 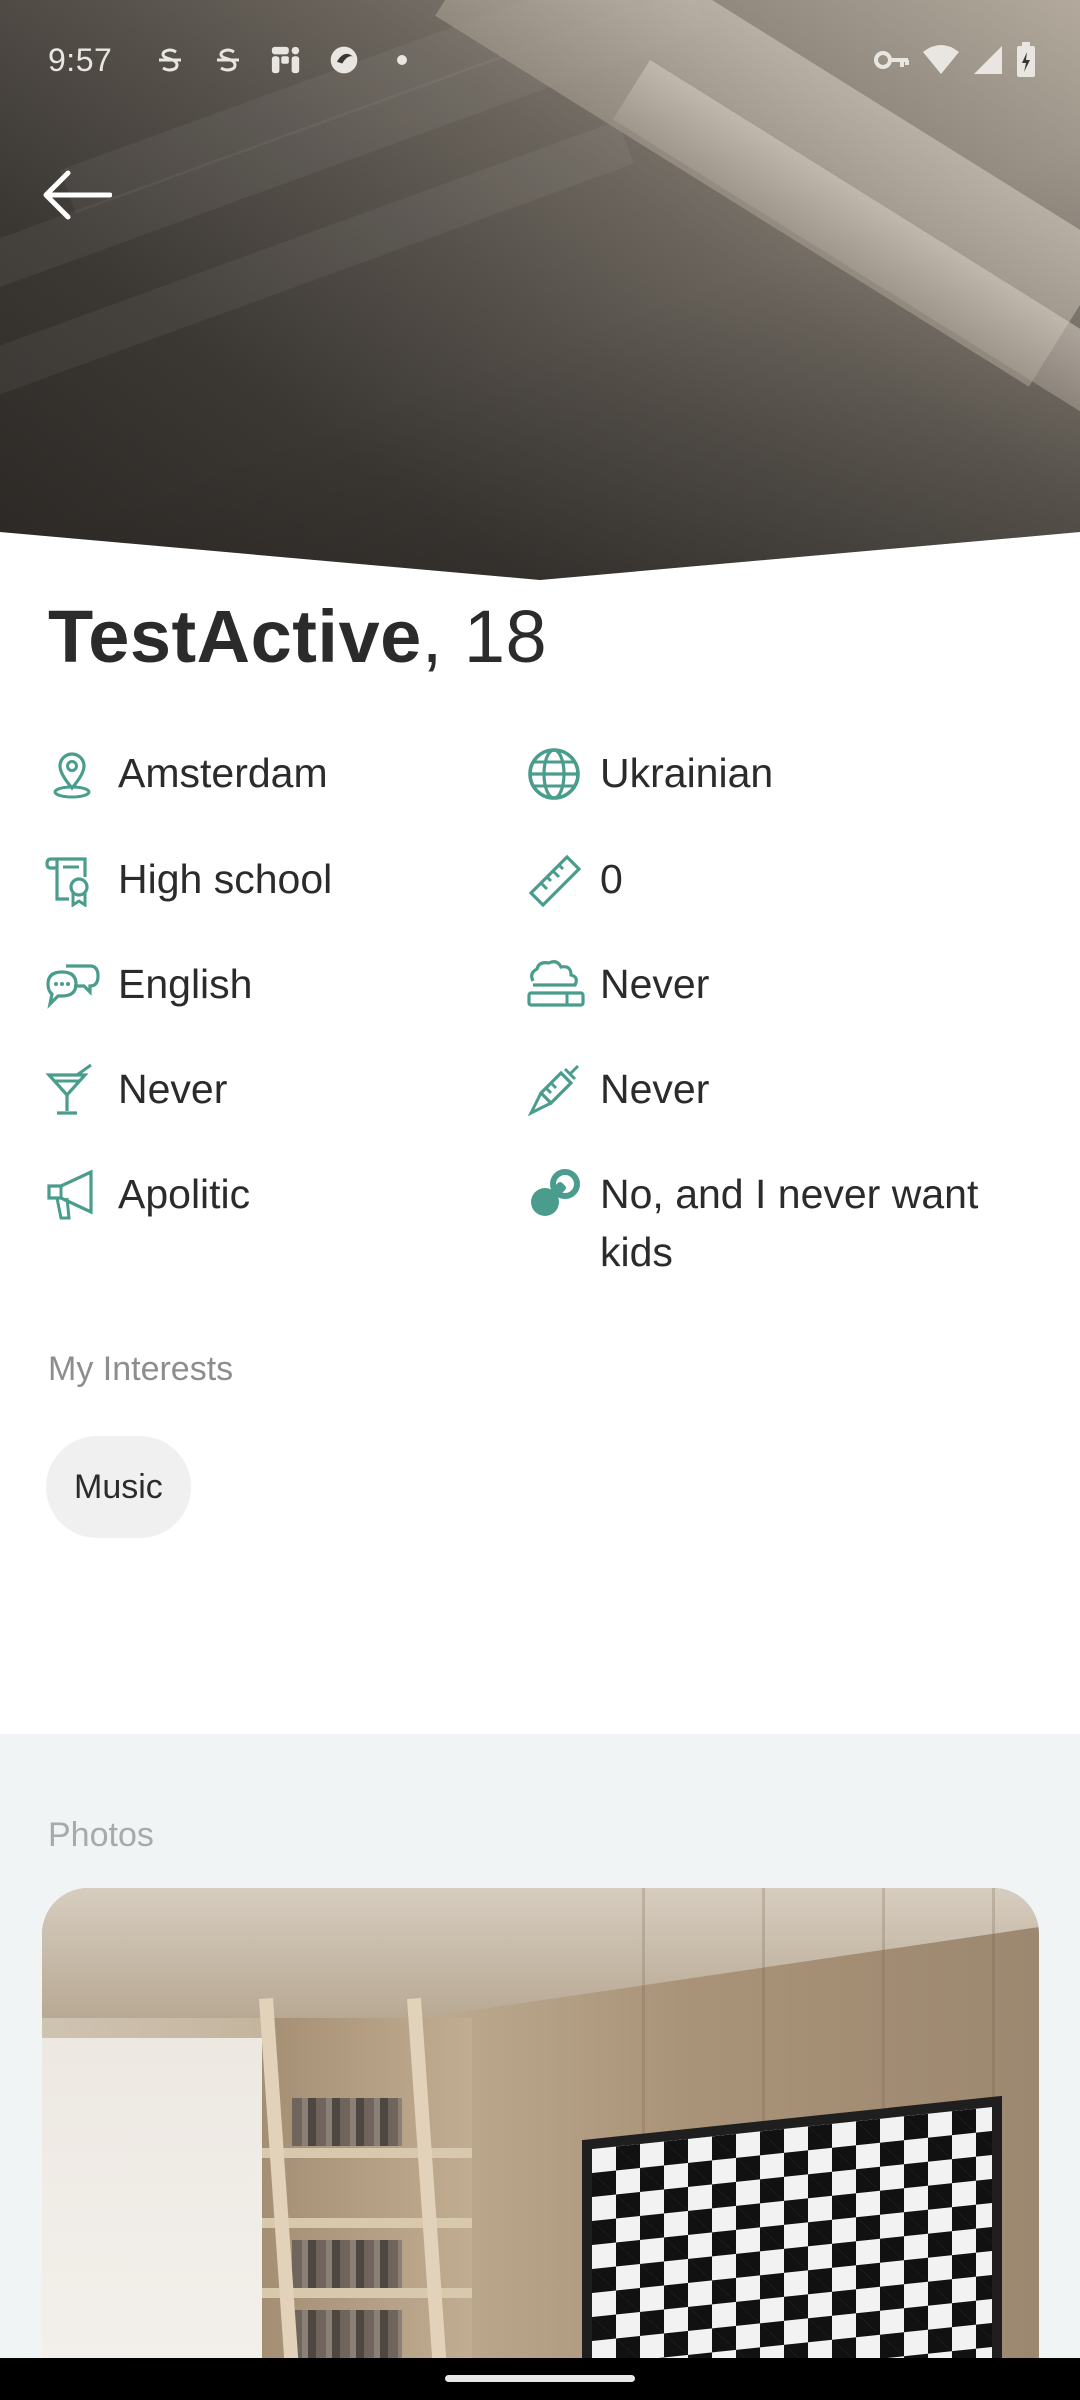 What do you see at coordinates (554, 774) in the screenshot?
I see `globe-icon` at bounding box center [554, 774].